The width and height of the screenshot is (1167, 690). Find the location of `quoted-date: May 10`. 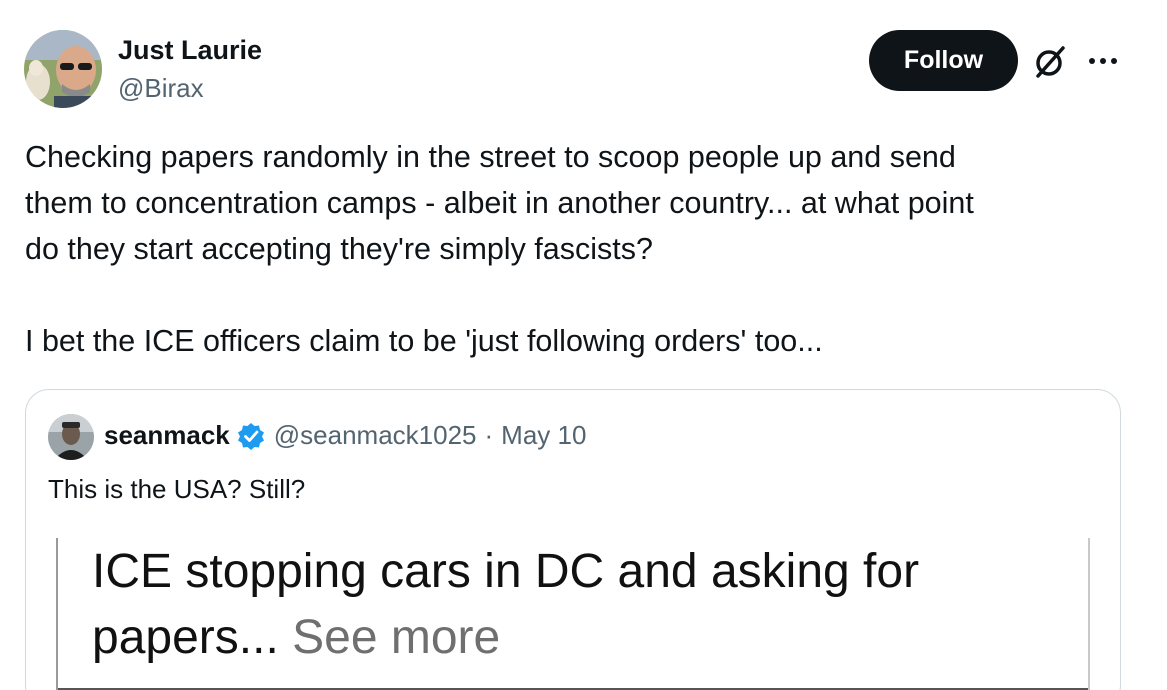

quoted-date: May 10 is located at coordinates (543, 435).